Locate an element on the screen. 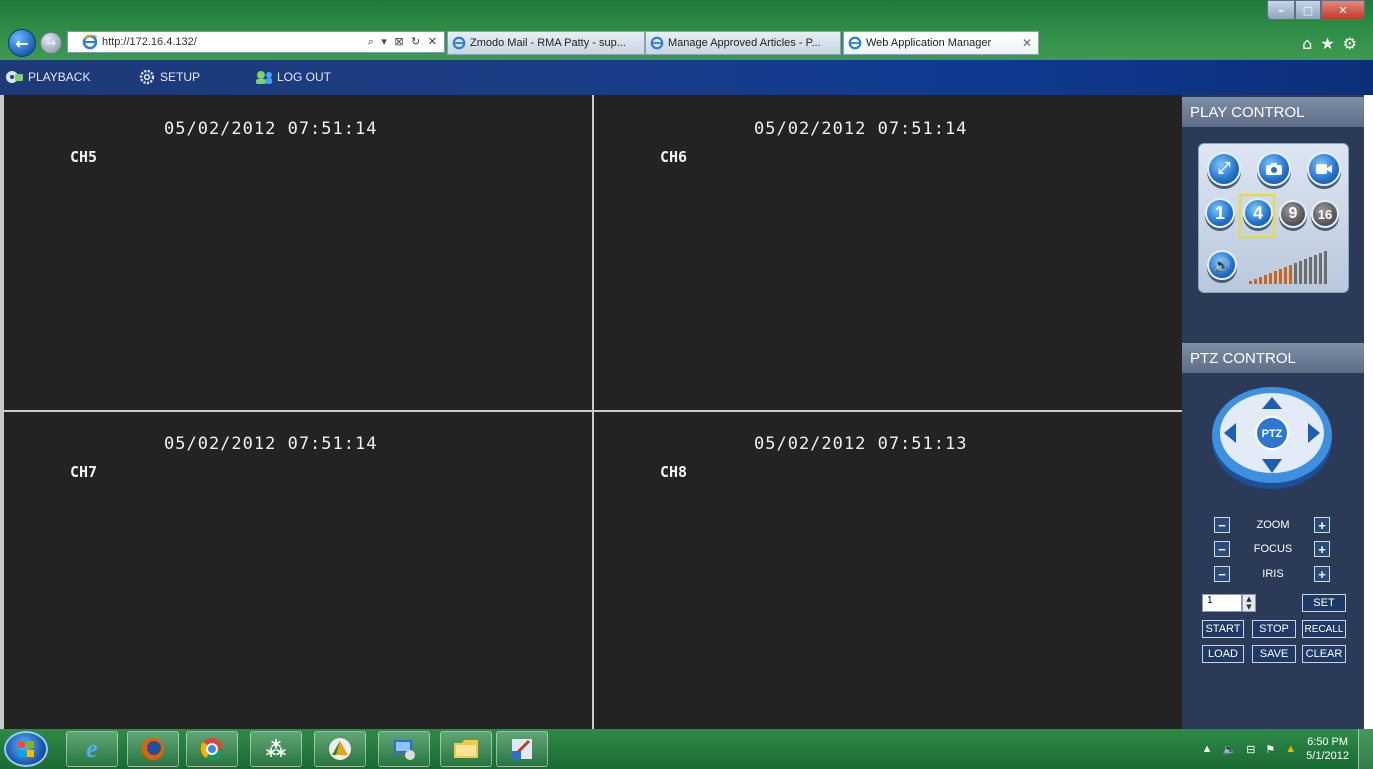 This screenshot has width=1373, height=769. home-icon: ⌂ is located at coordinates (1307, 43).